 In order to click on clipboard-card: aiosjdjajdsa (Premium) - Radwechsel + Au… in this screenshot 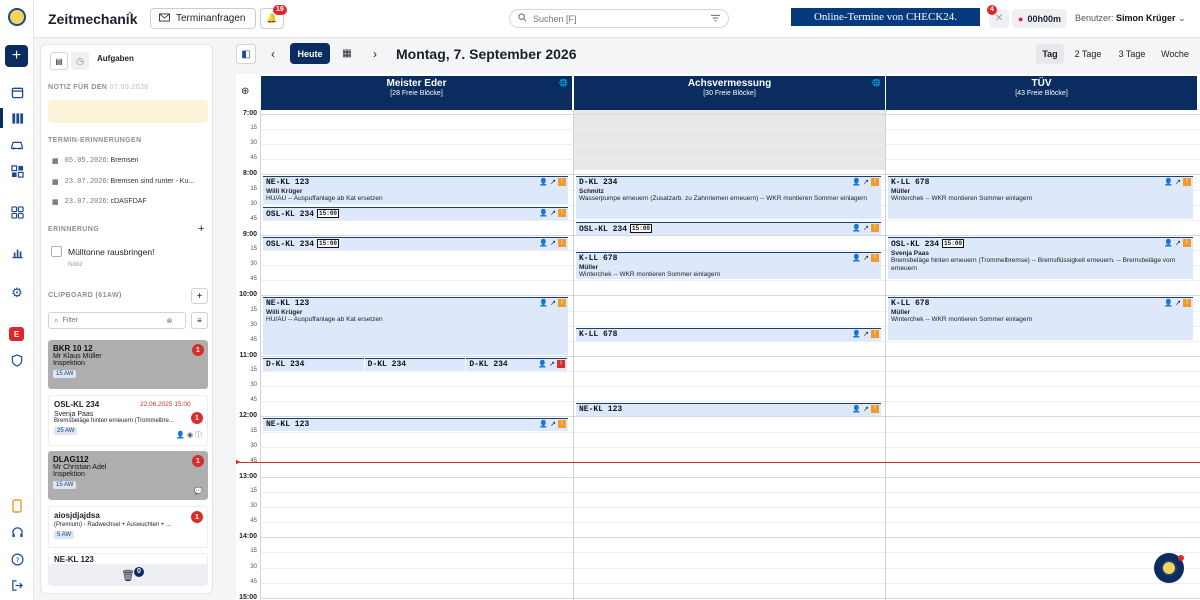, I will do `click(128, 527)`.